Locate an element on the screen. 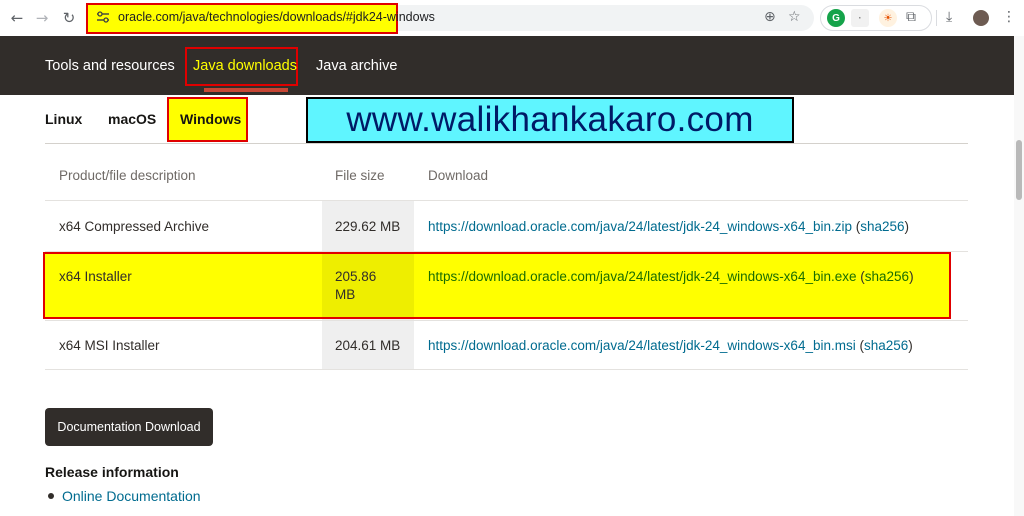 The height and width of the screenshot is (516, 1024). extension-puzzle-icon: ⧉ is located at coordinates (911, 17).